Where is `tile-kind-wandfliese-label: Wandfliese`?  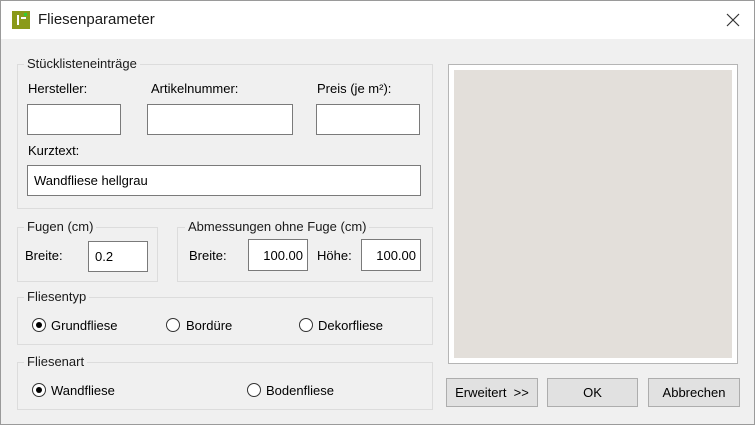
tile-kind-wandfliese-label: Wandfliese is located at coordinates (83, 390).